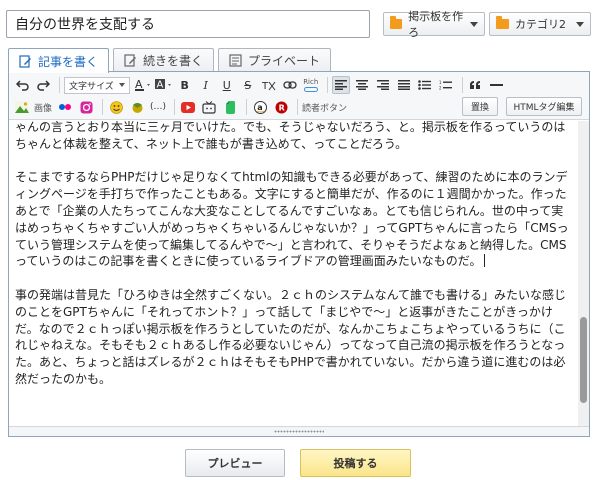  I want to click on document-icon, so click(235, 60).